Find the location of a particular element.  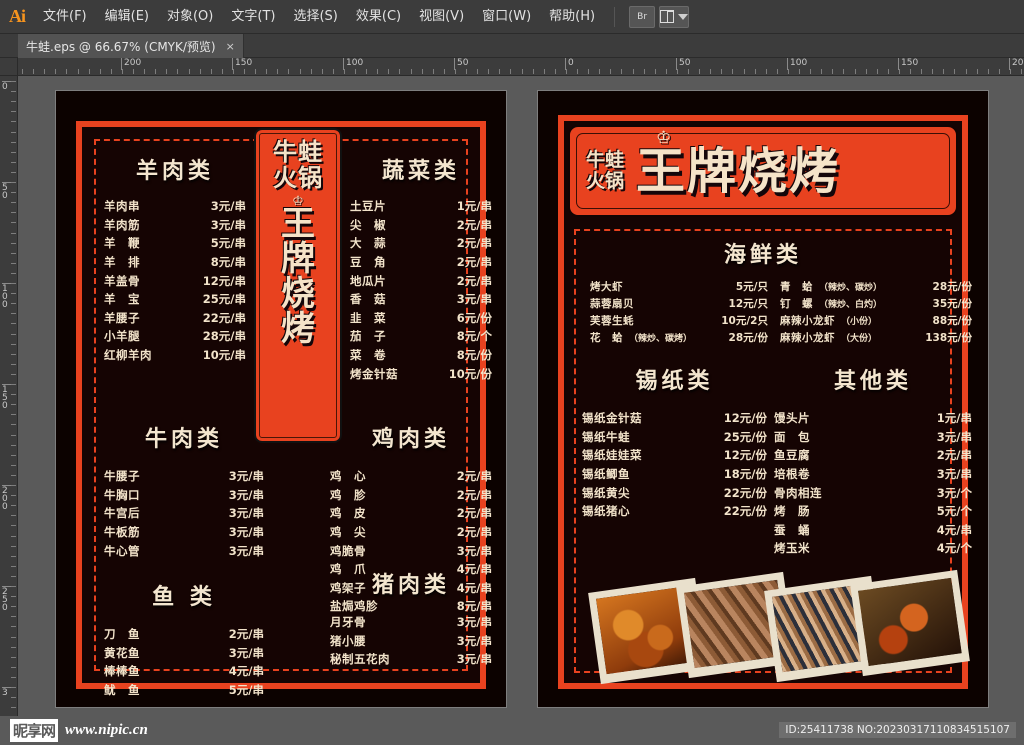

section-title-mutton: 羊肉类 is located at coordinates (174, 171).